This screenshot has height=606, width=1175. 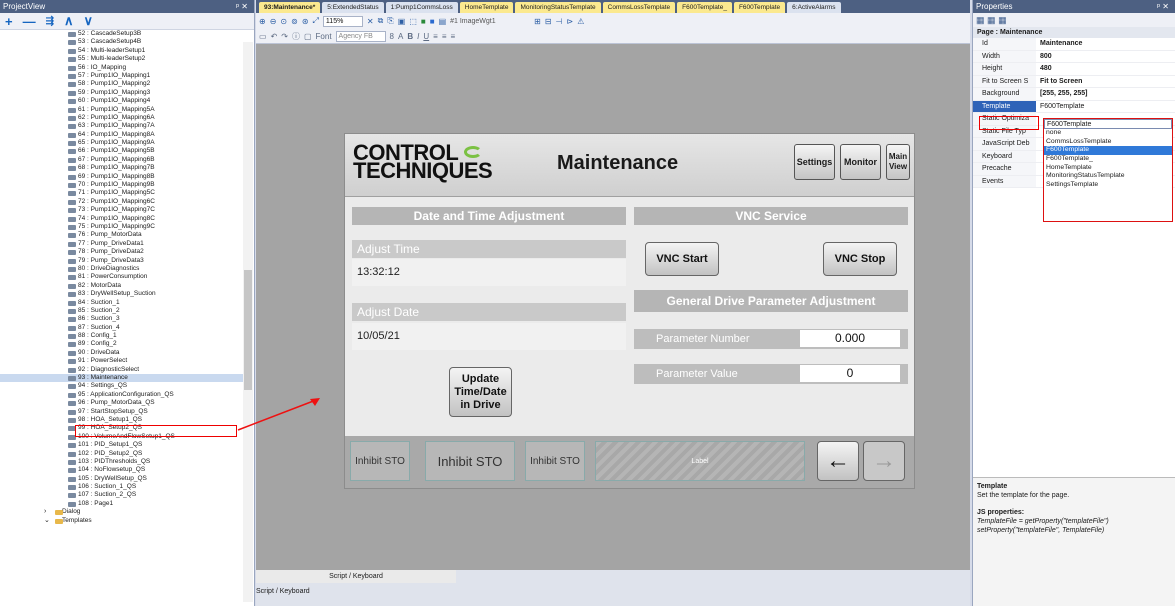 What do you see at coordinates (121, 294) in the screenshot?
I see `tree-item: 83 : DryWellSetup_Suction` at bounding box center [121, 294].